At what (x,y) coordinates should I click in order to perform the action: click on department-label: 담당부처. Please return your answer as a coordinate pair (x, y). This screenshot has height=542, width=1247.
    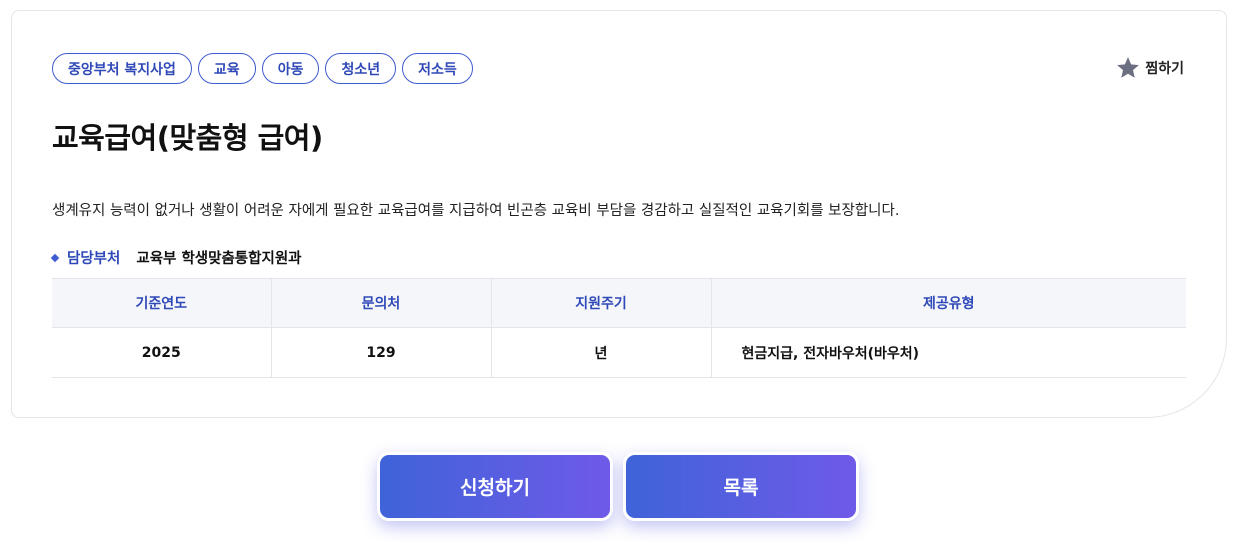
    Looking at the image, I should click on (94, 259).